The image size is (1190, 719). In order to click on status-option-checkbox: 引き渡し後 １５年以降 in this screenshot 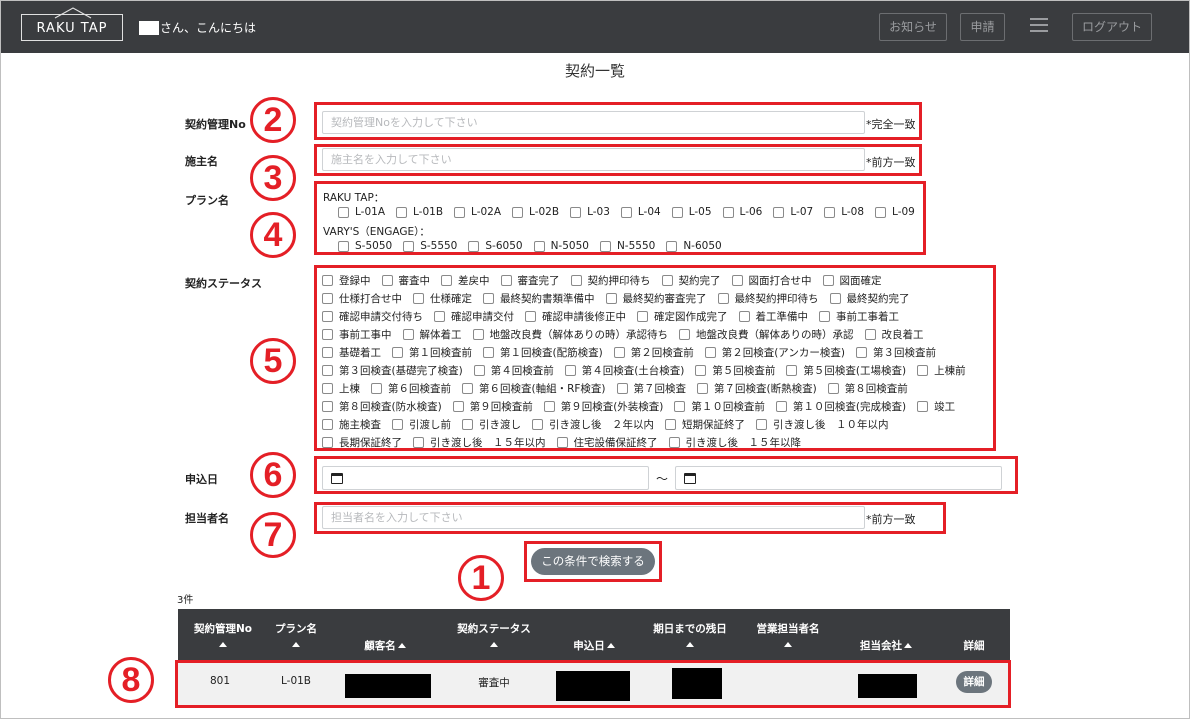, I will do `click(734, 442)`.